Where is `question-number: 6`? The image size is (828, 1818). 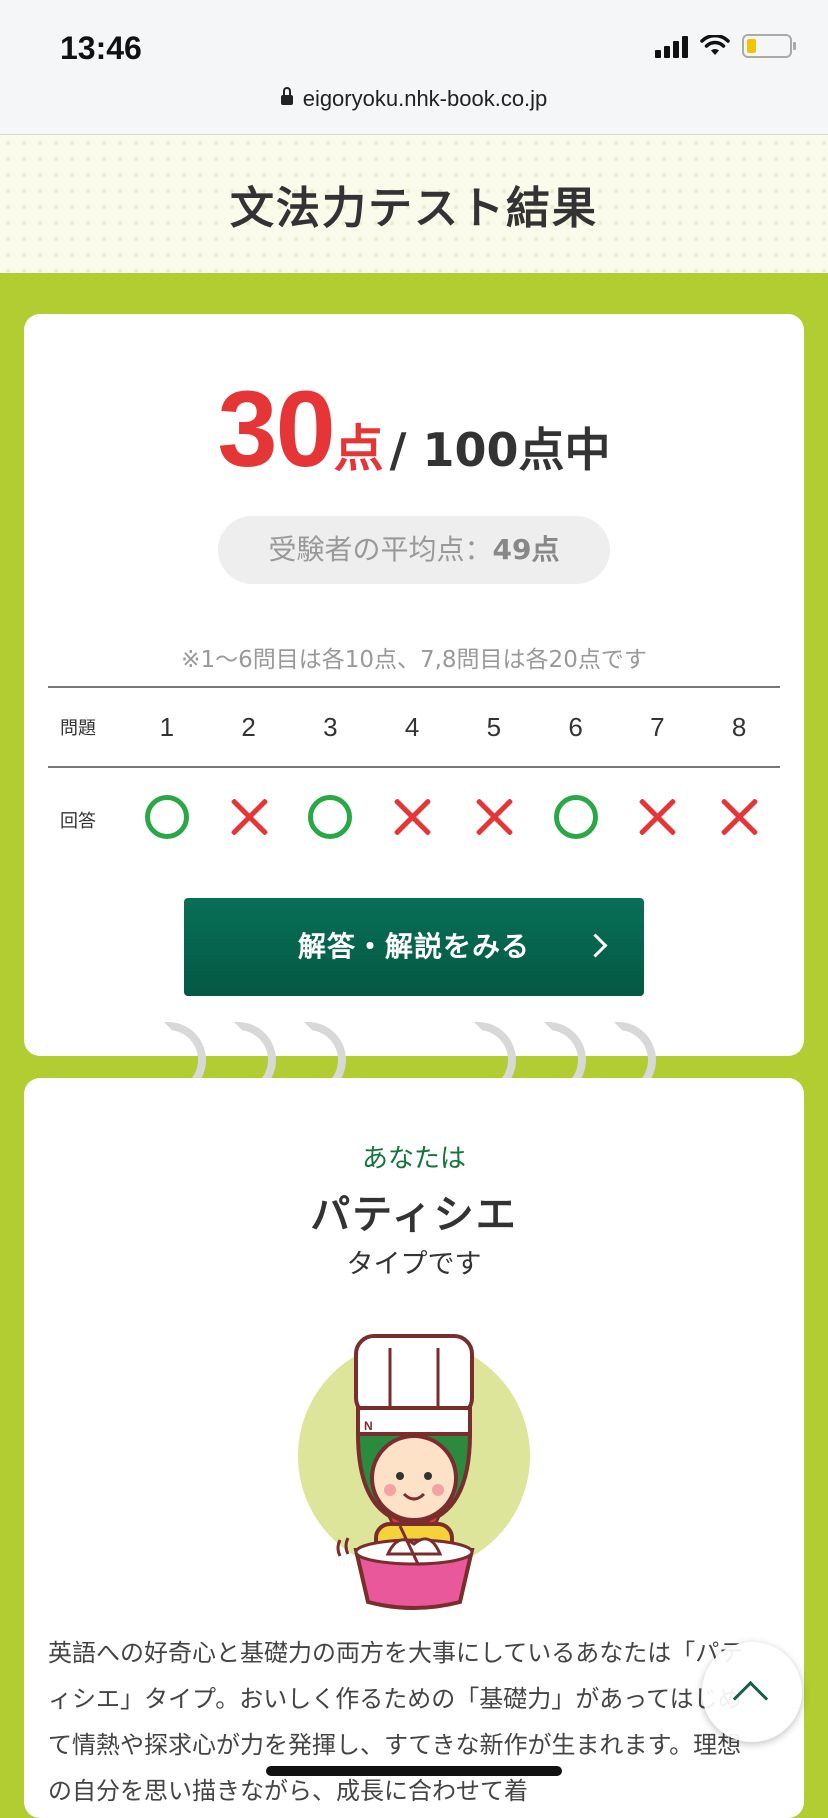
question-number: 6 is located at coordinates (575, 726).